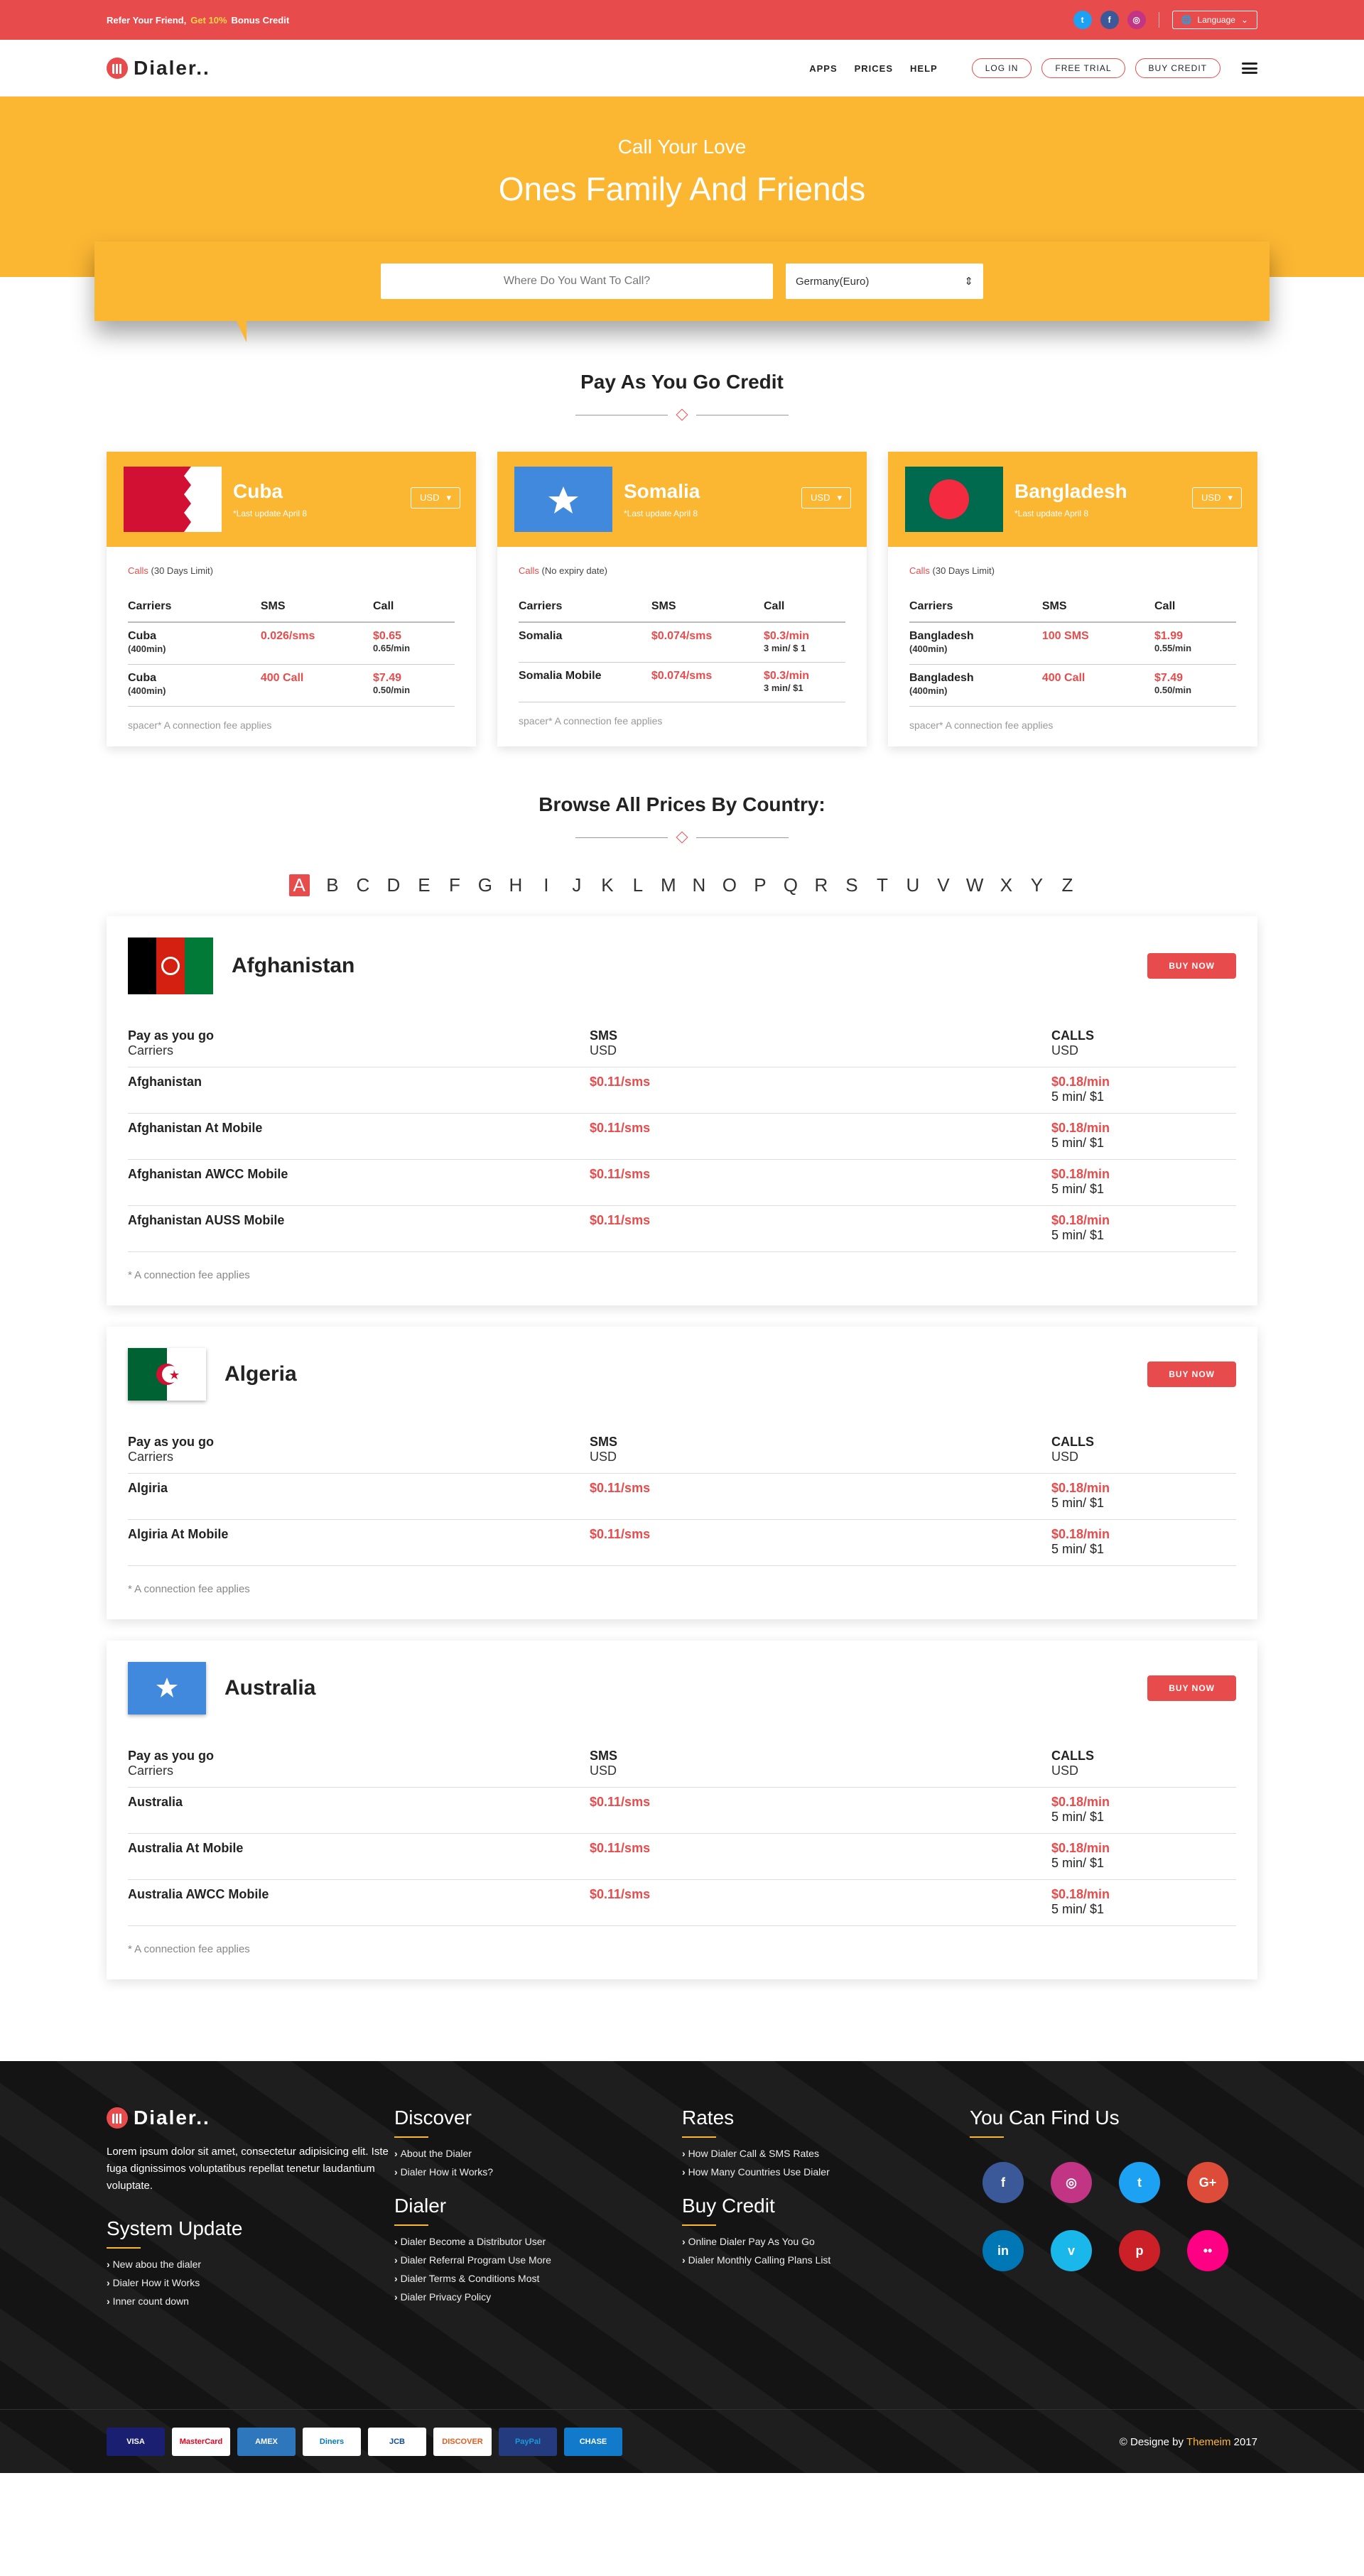  What do you see at coordinates (172, 68) in the screenshot?
I see `brand-name: Dialer..` at bounding box center [172, 68].